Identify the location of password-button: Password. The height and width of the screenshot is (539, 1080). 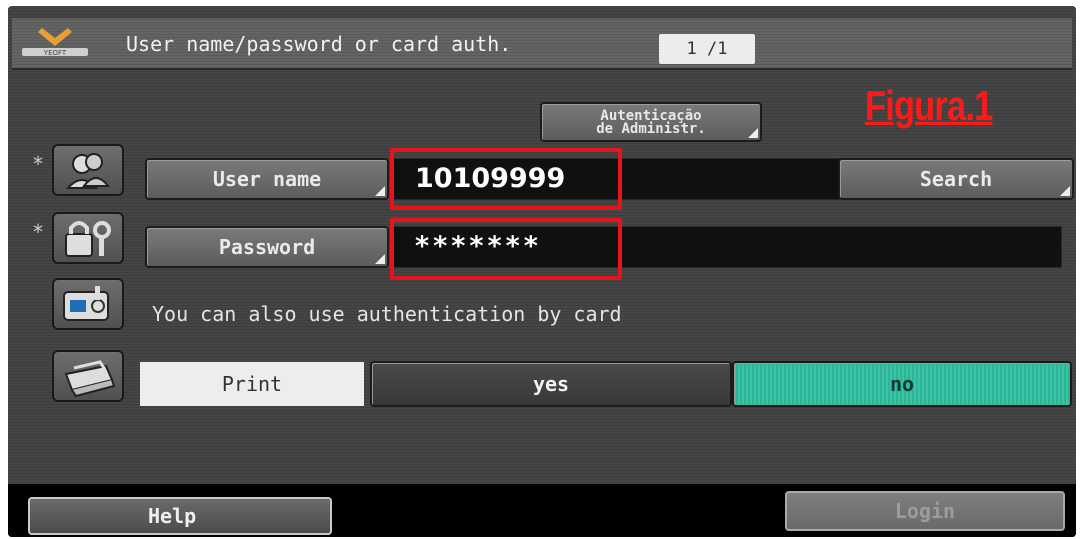
(267, 247).